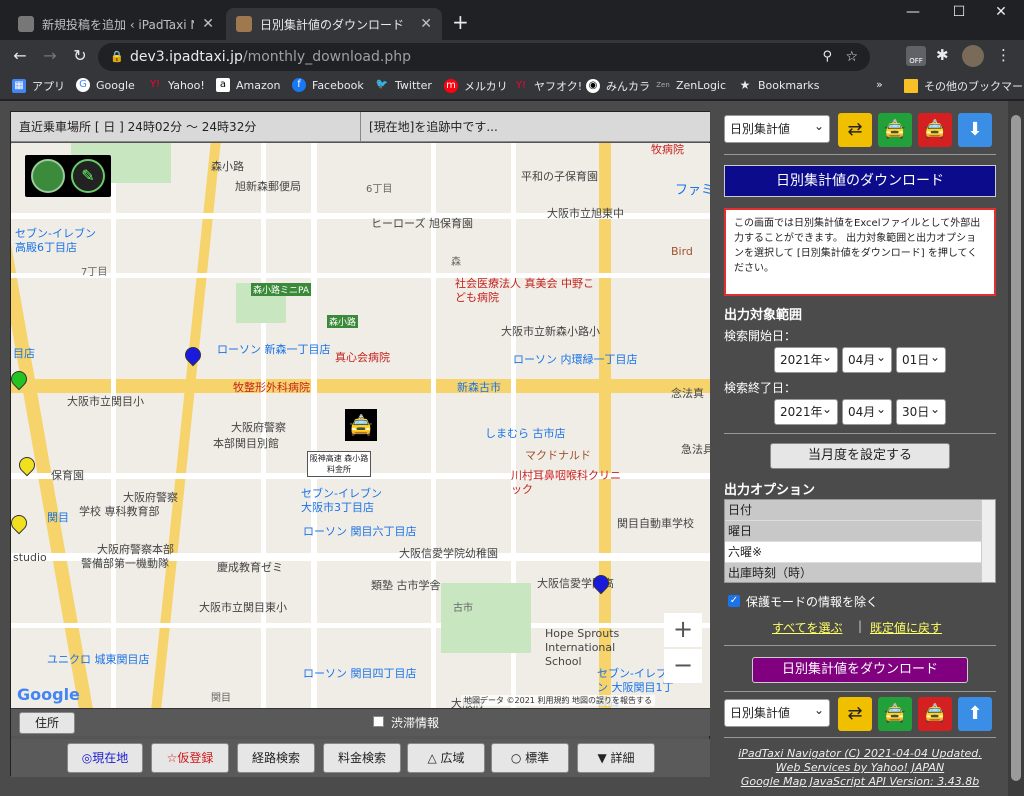 The width and height of the screenshot is (1024, 796). What do you see at coordinates (190, 758) in the screenshot?
I see `temp-register-button: ☆仮登録` at bounding box center [190, 758].